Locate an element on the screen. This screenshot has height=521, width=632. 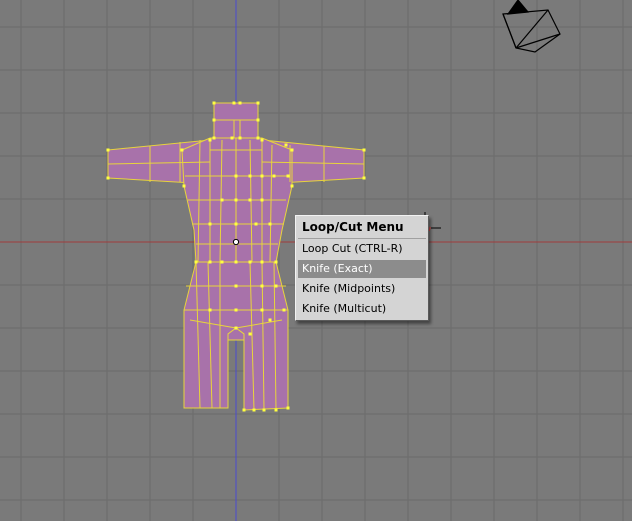
menu-item-knife-exact: Knife (Exact) is located at coordinates (362, 269).